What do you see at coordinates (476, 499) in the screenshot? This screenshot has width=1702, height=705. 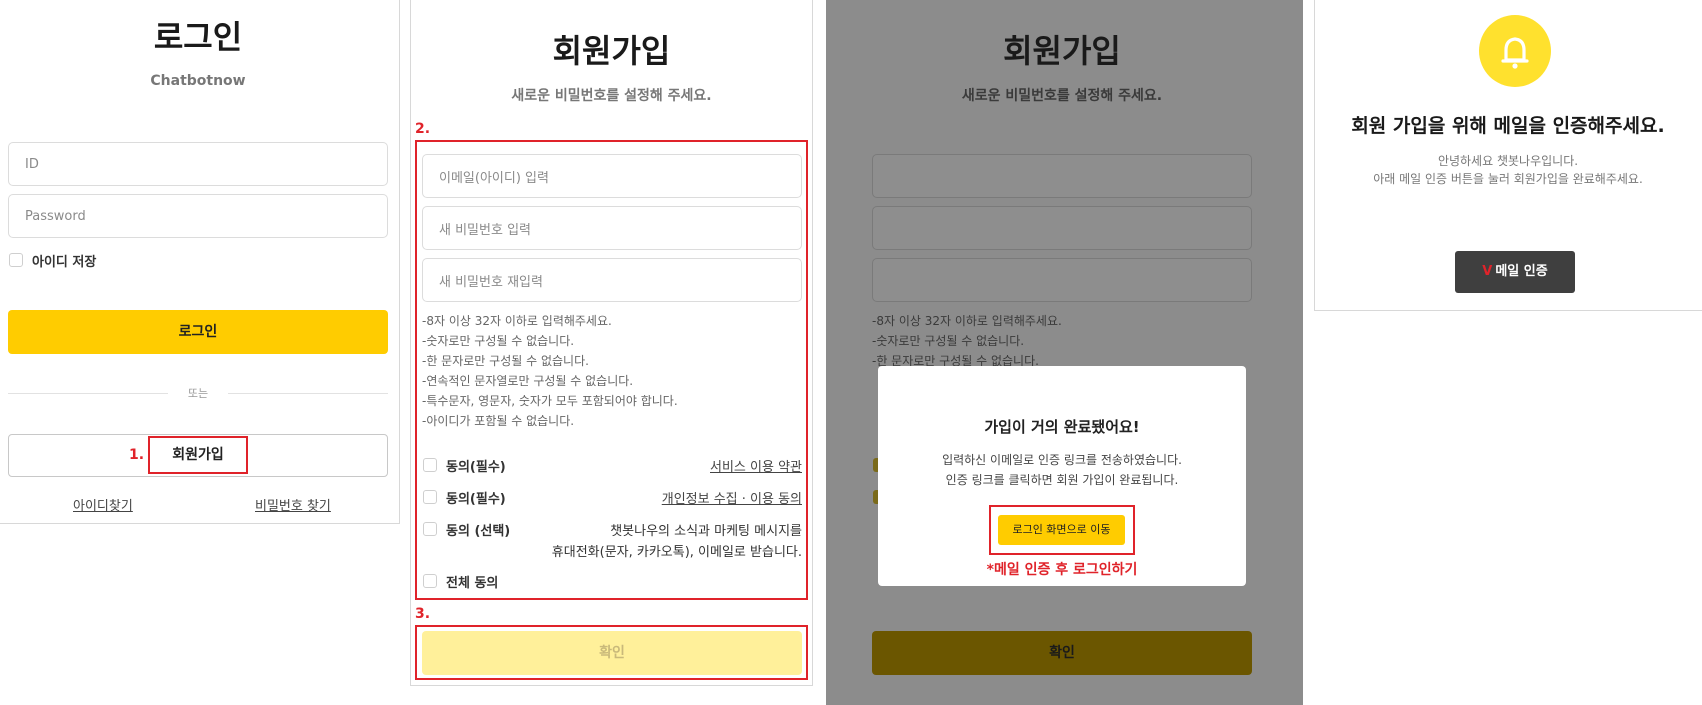 I see `agree-privacy-label: 동의(필수)` at bounding box center [476, 499].